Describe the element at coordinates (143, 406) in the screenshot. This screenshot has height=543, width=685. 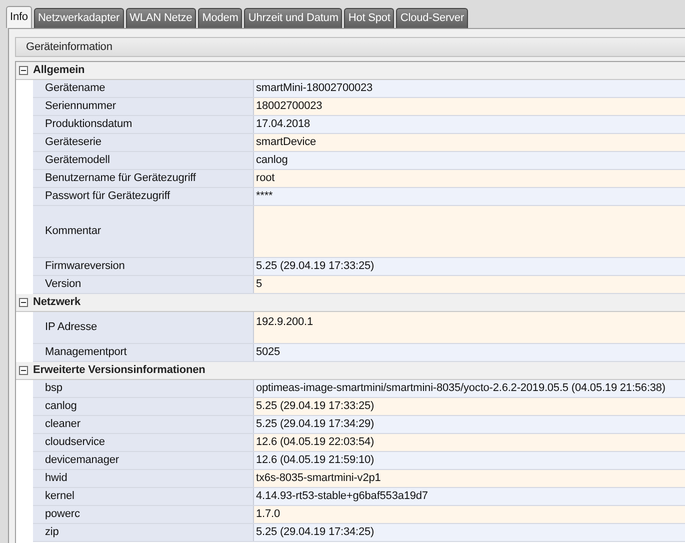
I see `property-label: canlog` at that location.